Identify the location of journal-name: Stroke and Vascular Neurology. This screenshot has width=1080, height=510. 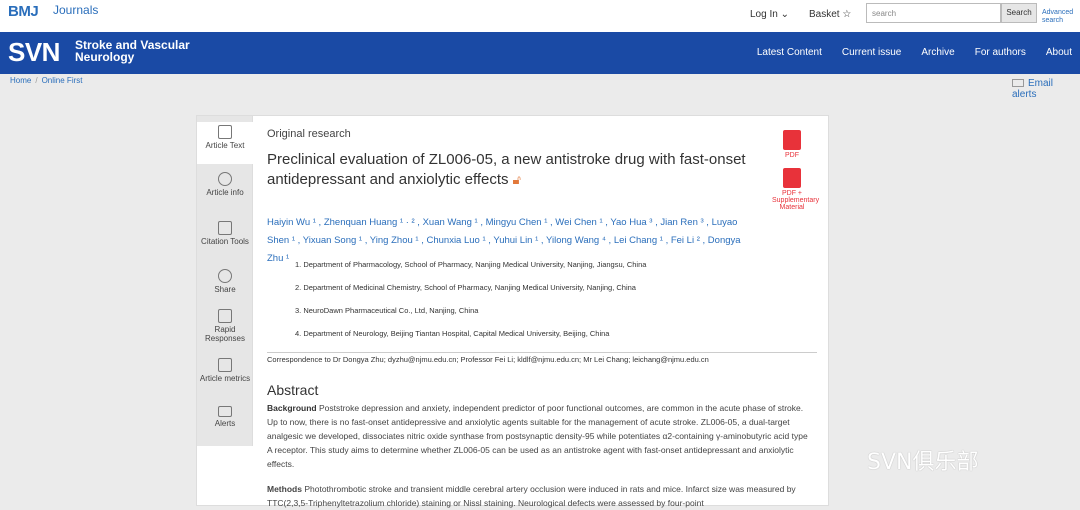
(140, 51).